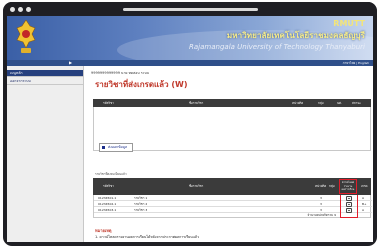 This screenshot has width=380, height=248. I want to click on close-window-dot, so click(12, 9).